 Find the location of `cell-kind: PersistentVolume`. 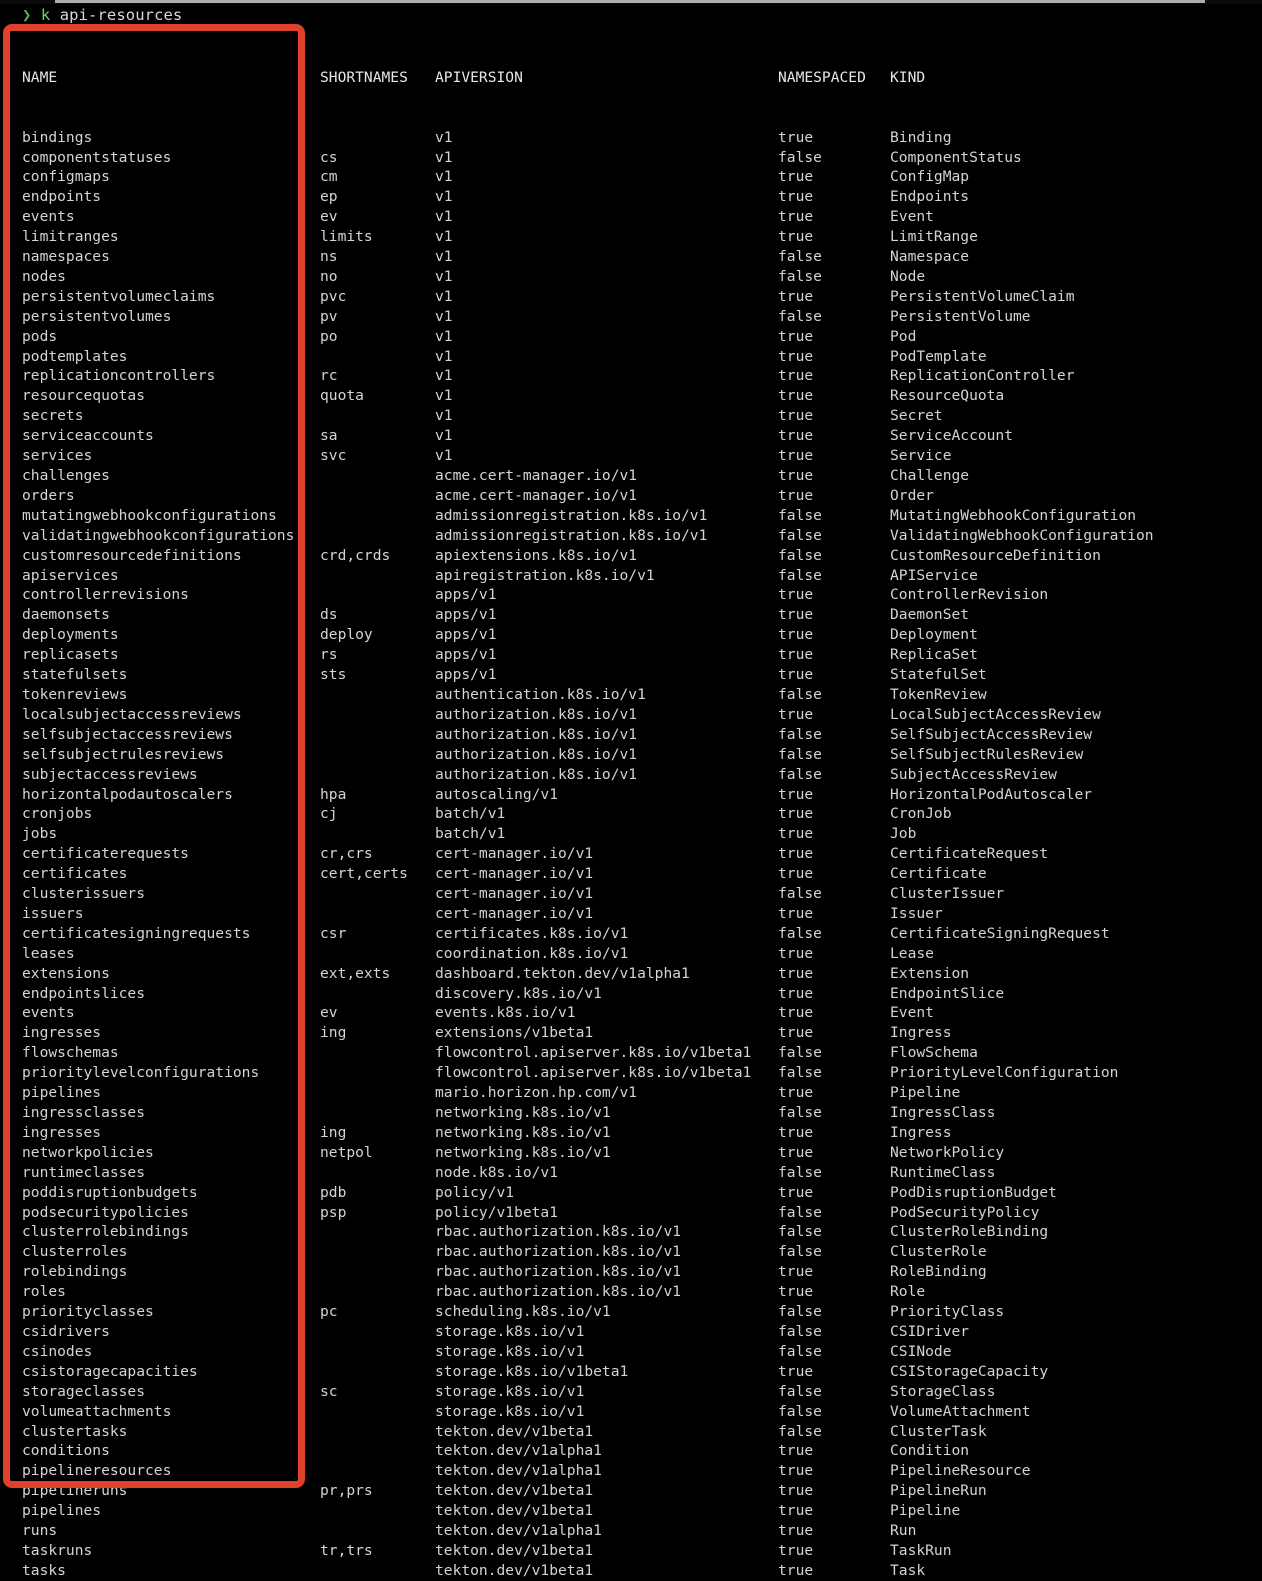

cell-kind: PersistentVolume is located at coordinates (960, 316).